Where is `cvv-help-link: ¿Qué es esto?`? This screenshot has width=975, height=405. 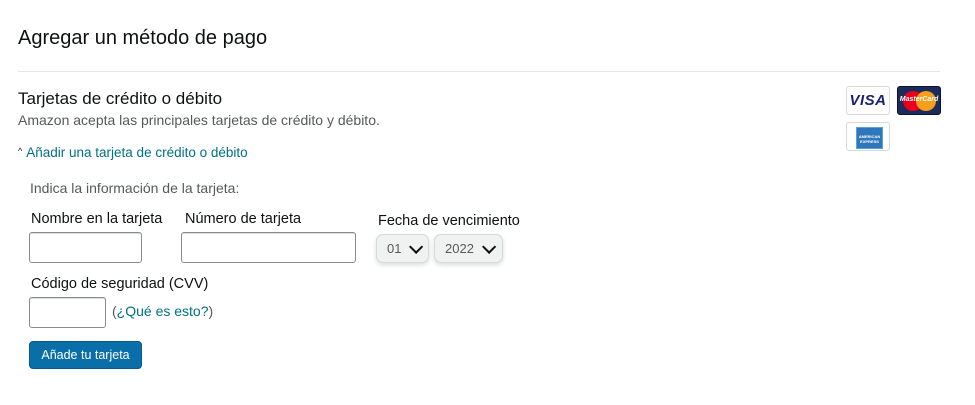
cvv-help-link: ¿Qué es esto? is located at coordinates (163, 311).